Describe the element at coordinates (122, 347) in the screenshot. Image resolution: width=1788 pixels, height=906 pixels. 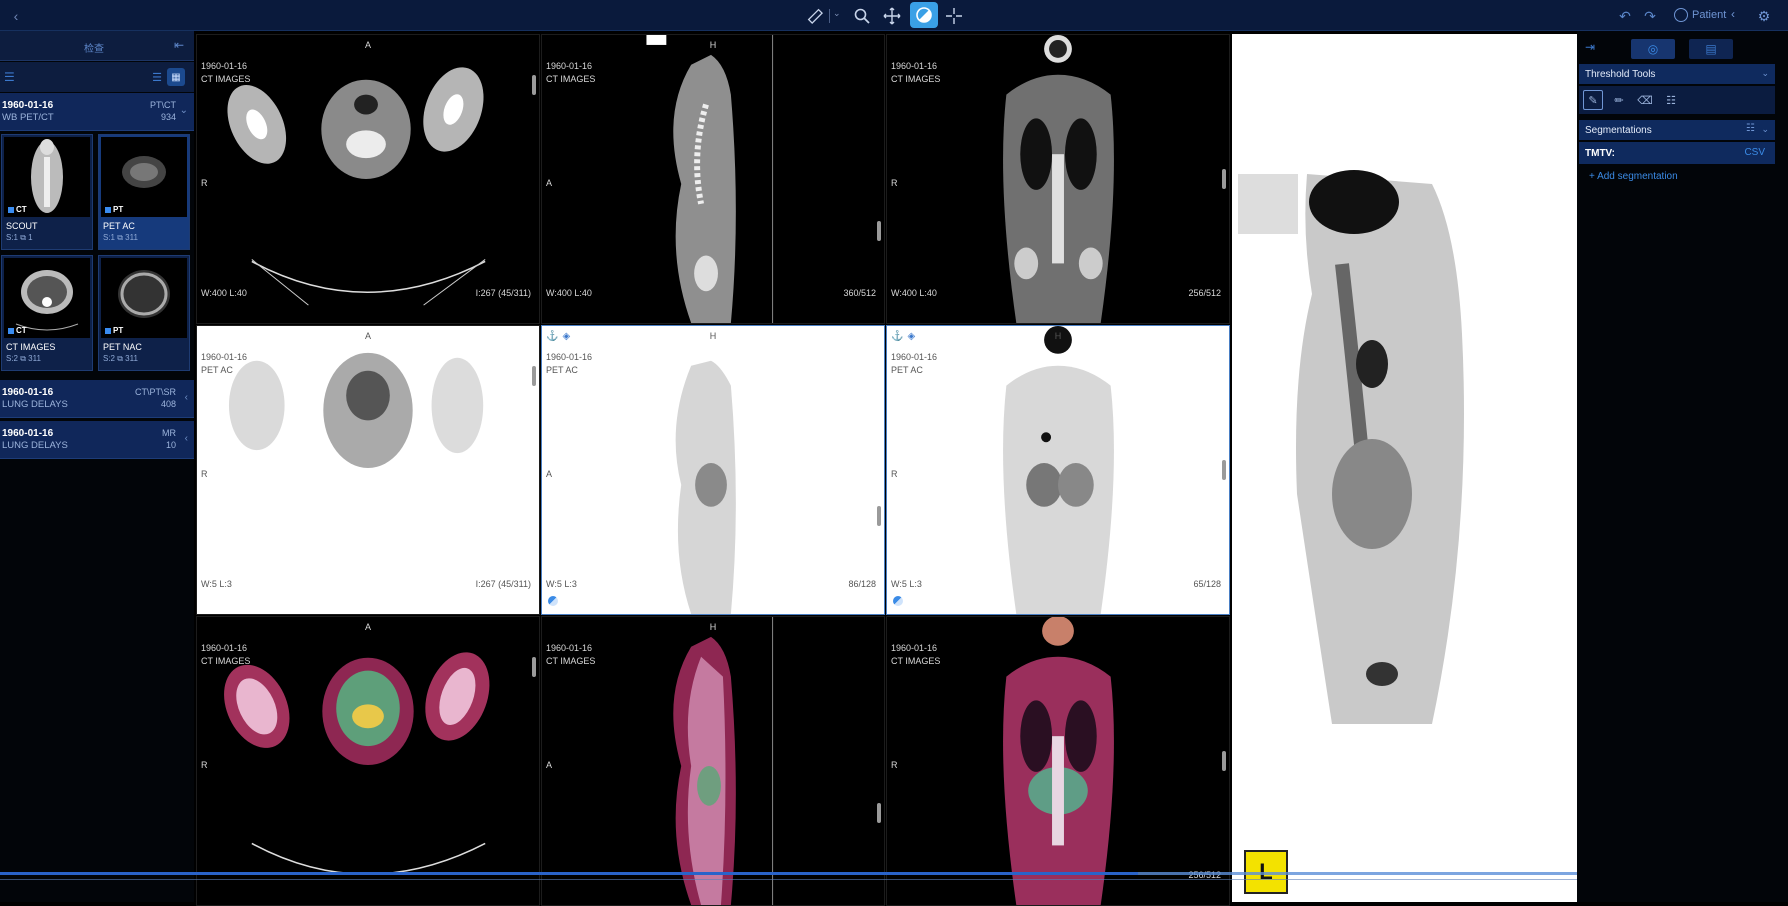
I see `series-name: PET NAC` at that location.